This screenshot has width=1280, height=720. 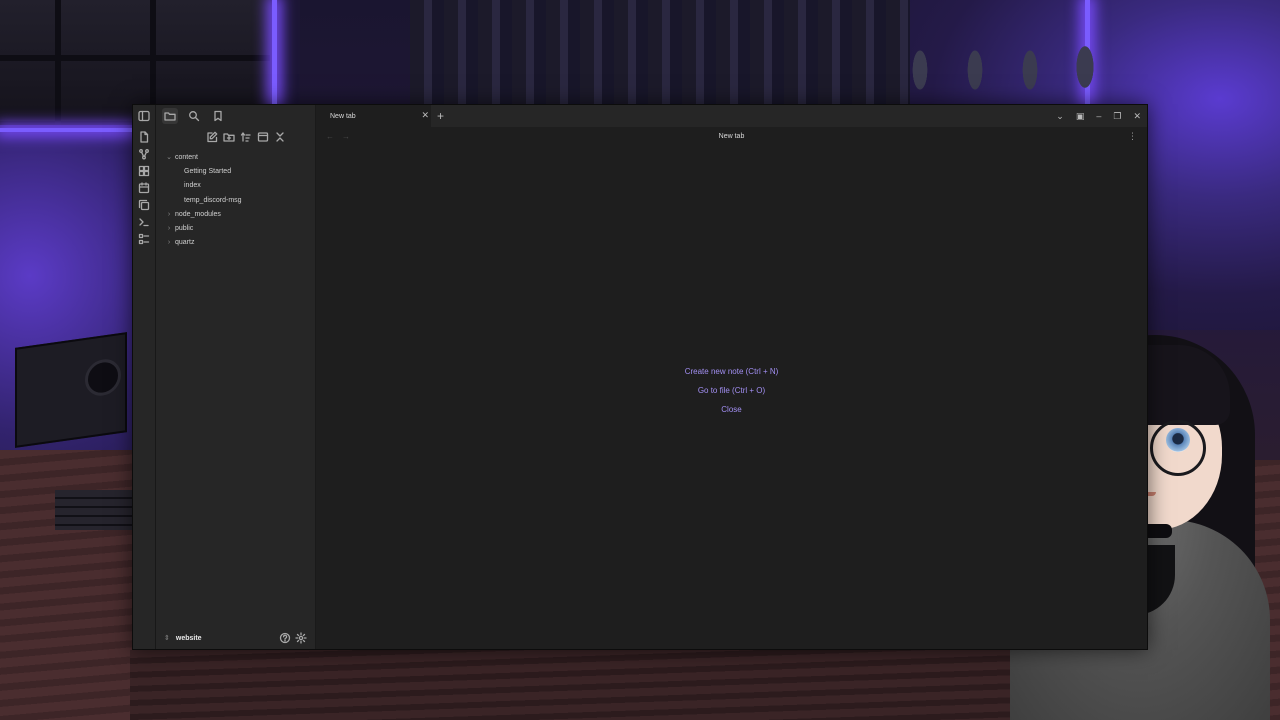 I want to click on curtain, so click(x=660, y=55).